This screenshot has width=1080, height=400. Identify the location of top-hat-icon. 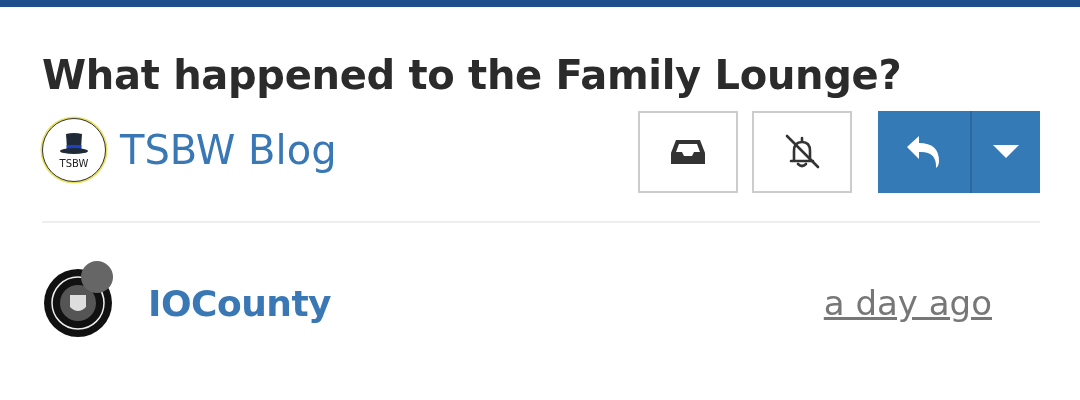
(74, 143).